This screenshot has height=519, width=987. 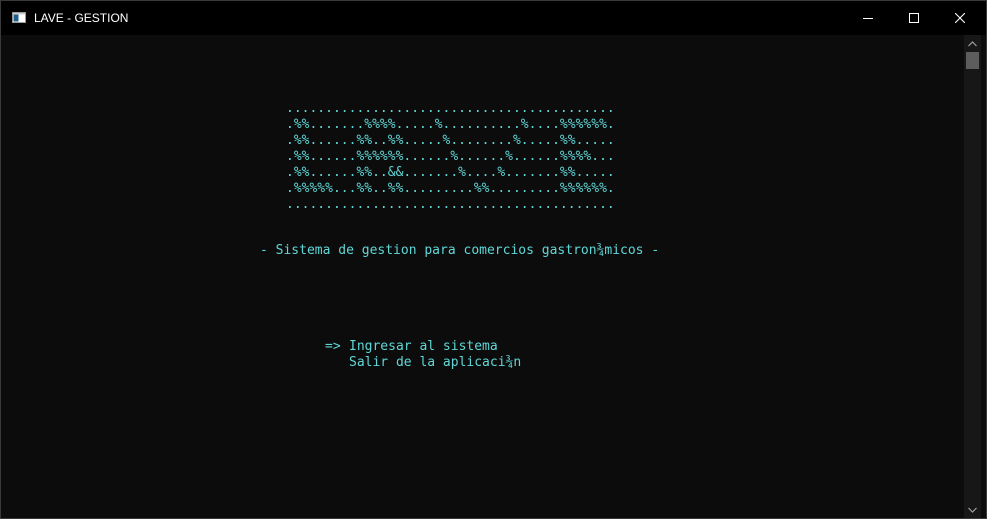 I want to click on terminal-app-icon, so click(x=19, y=17).